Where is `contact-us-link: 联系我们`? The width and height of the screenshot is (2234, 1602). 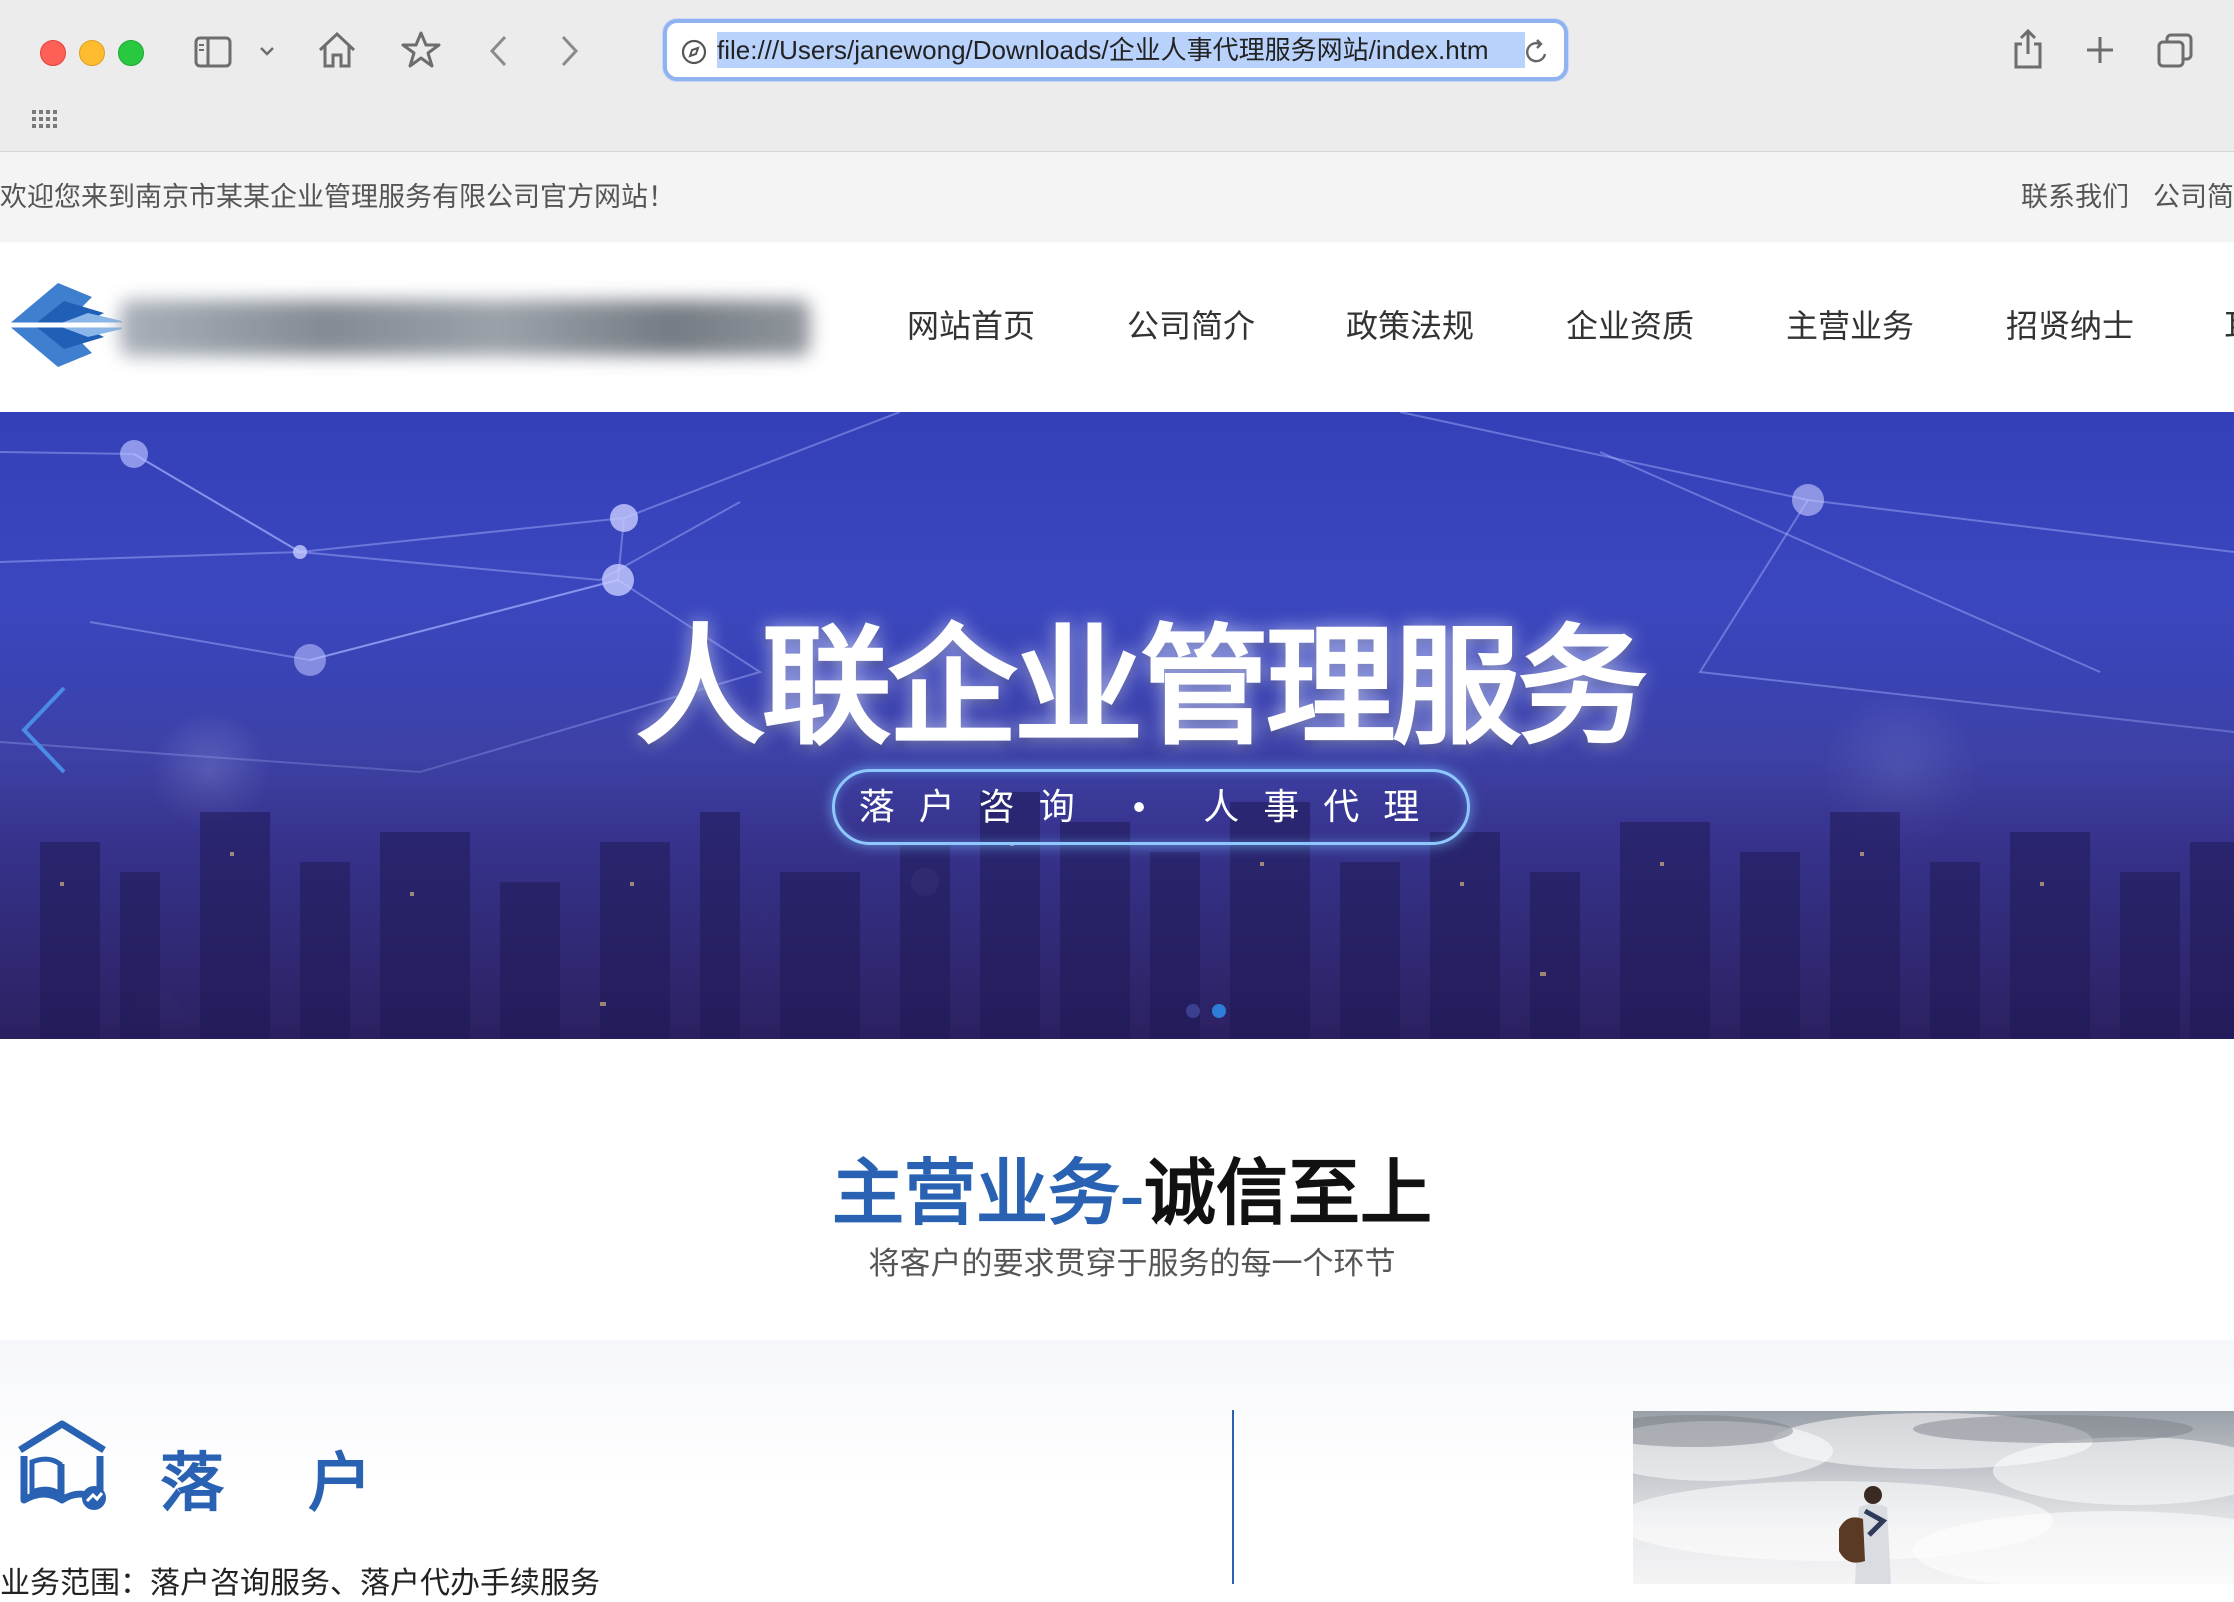 contact-us-link: 联系我们 is located at coordinates (2075, 197).